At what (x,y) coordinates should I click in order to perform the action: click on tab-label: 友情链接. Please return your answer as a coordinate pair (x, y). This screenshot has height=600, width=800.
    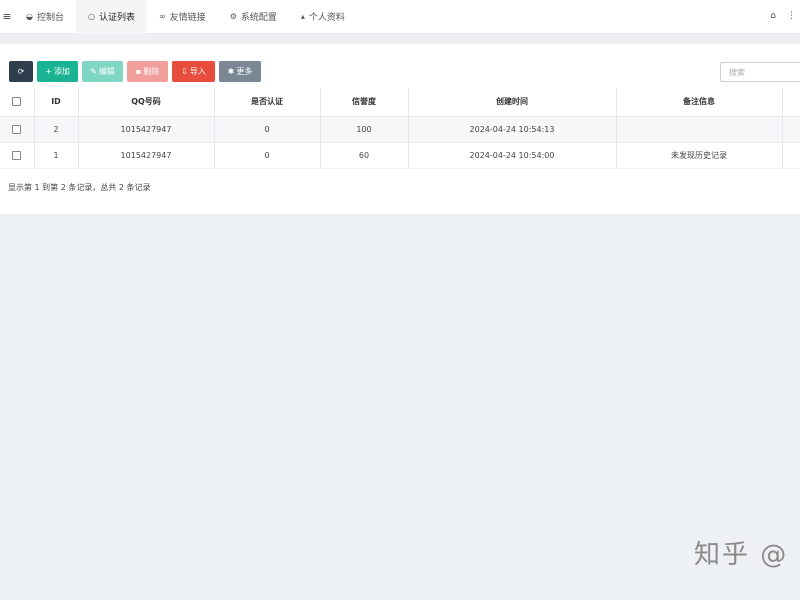
    Looking at the image, I should click on (187, 18).